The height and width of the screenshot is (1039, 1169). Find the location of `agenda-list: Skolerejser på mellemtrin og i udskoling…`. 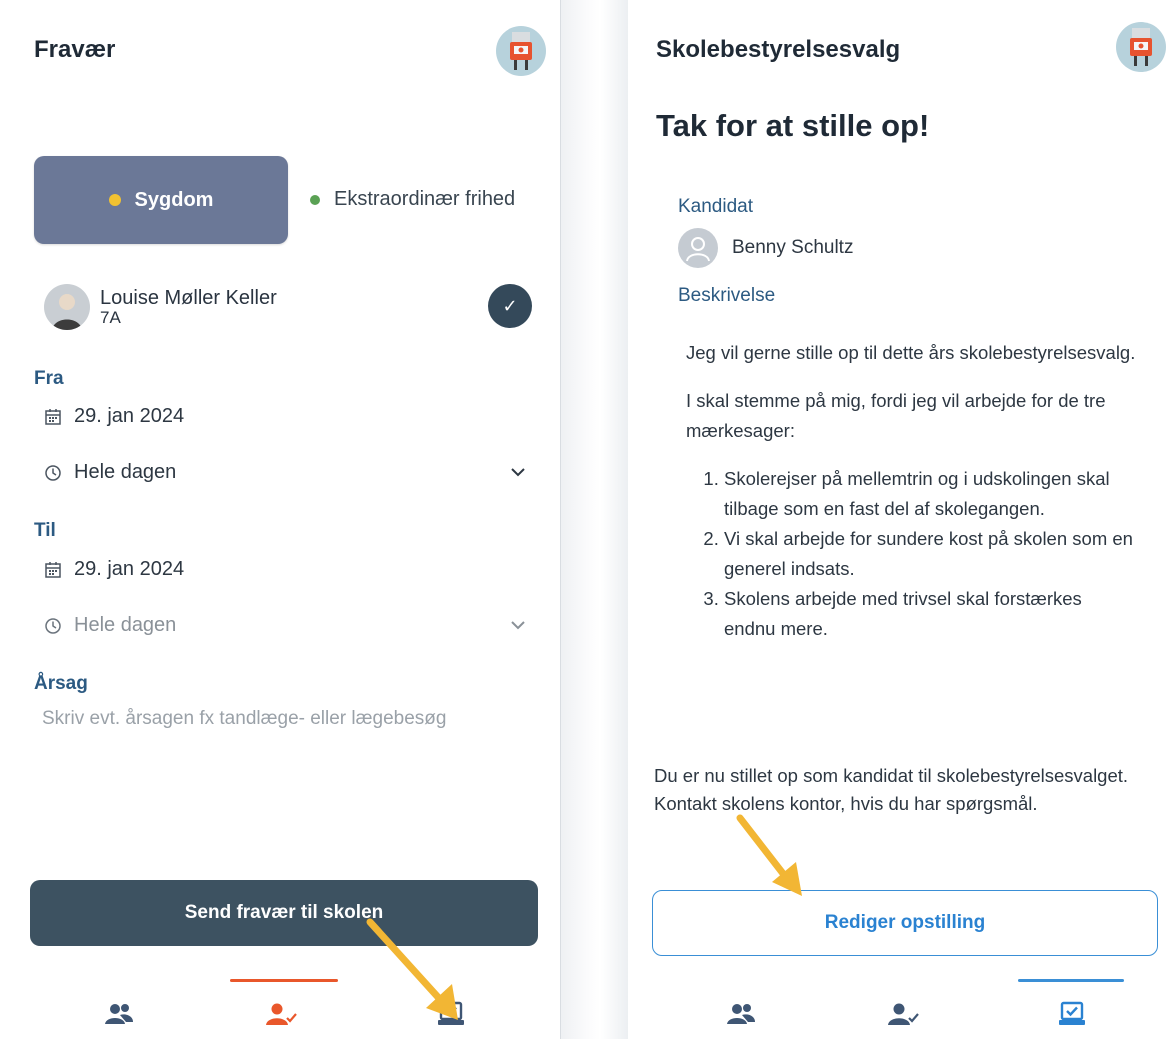

agenda-list: Skolerejser på mellemtrin og i udskoling… is located at coordinates (911, 554).